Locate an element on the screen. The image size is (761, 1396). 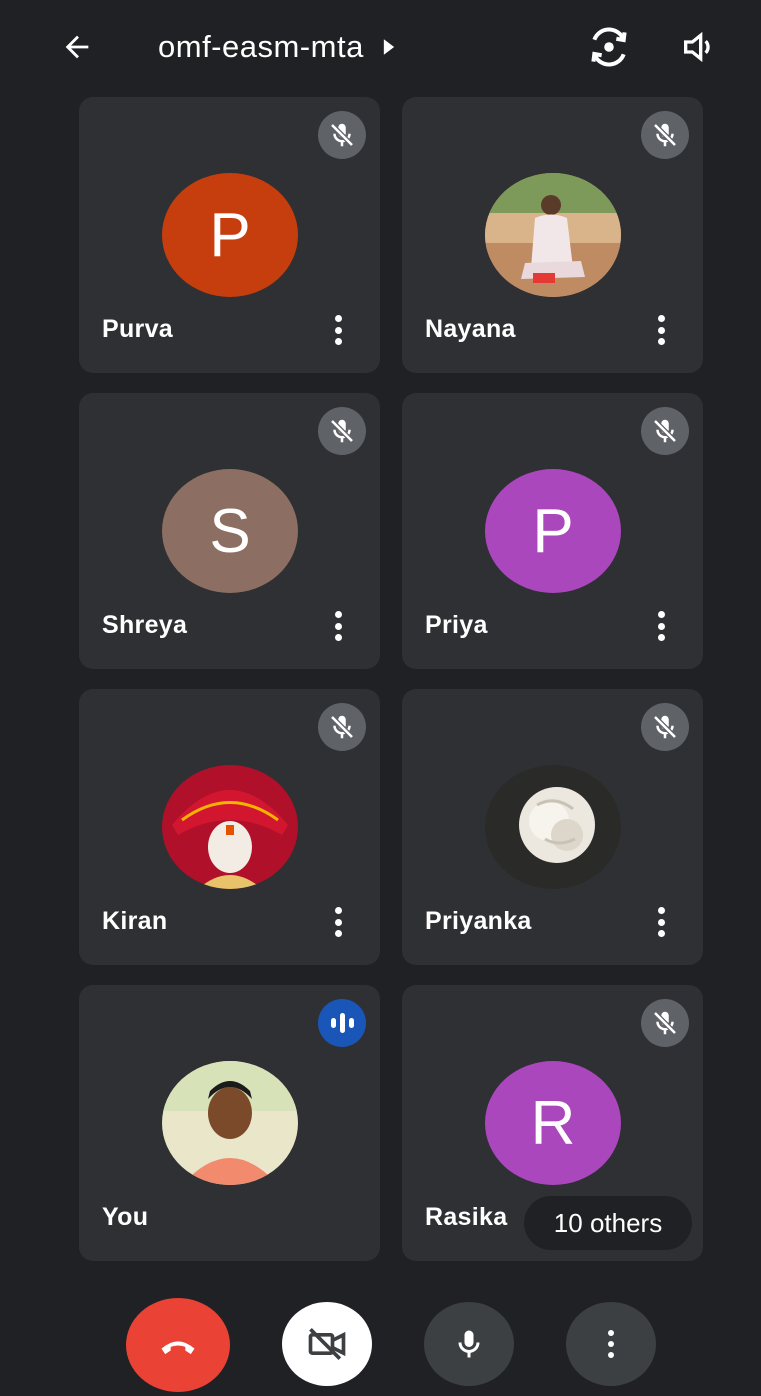
camera-toggle-button is located at coordinates (327, 1344).